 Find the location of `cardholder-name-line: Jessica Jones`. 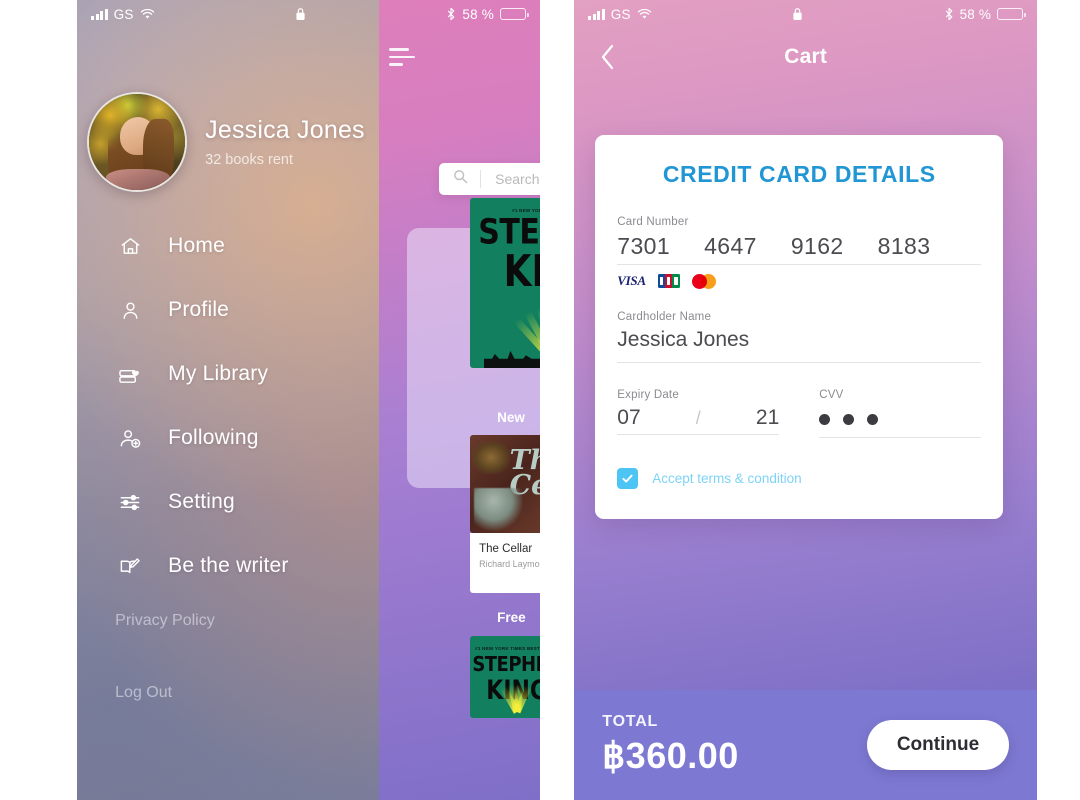

cardholder-name-line: Jessica Jones is located at coordinates (799, 345).